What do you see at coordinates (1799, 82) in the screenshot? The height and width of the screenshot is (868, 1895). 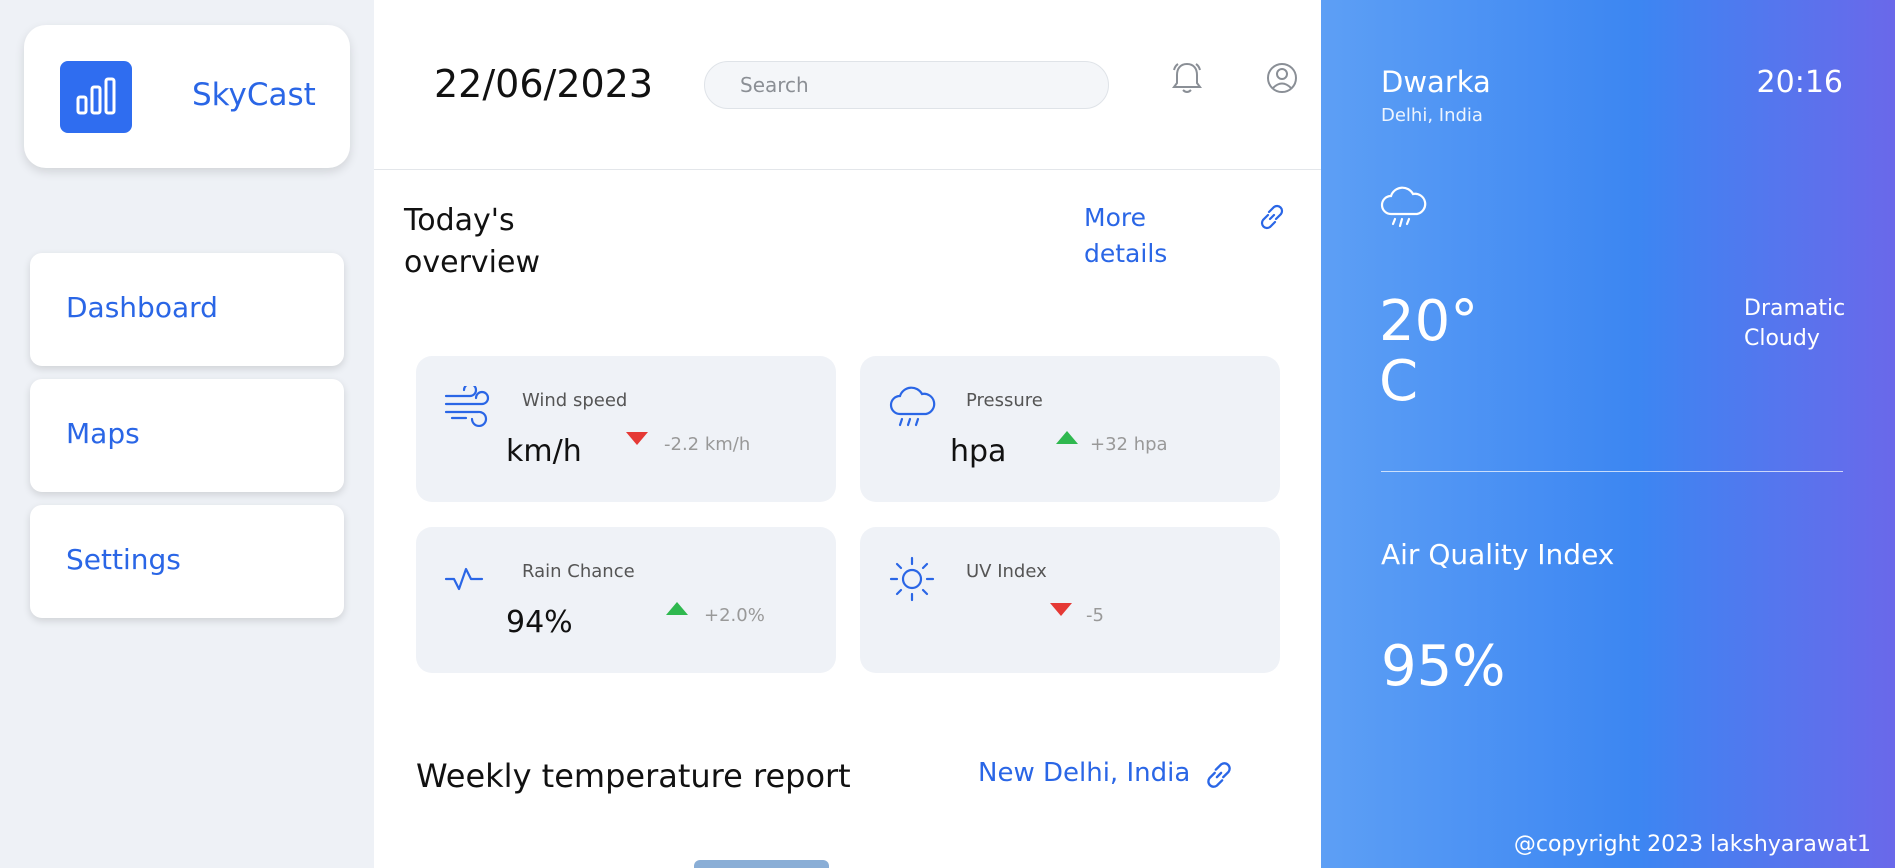 I see `current-time: 20:16` at bounding box center [1799, 82].